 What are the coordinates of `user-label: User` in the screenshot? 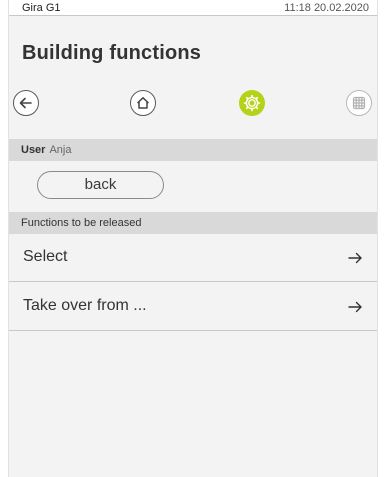 It's located at (33, 150).